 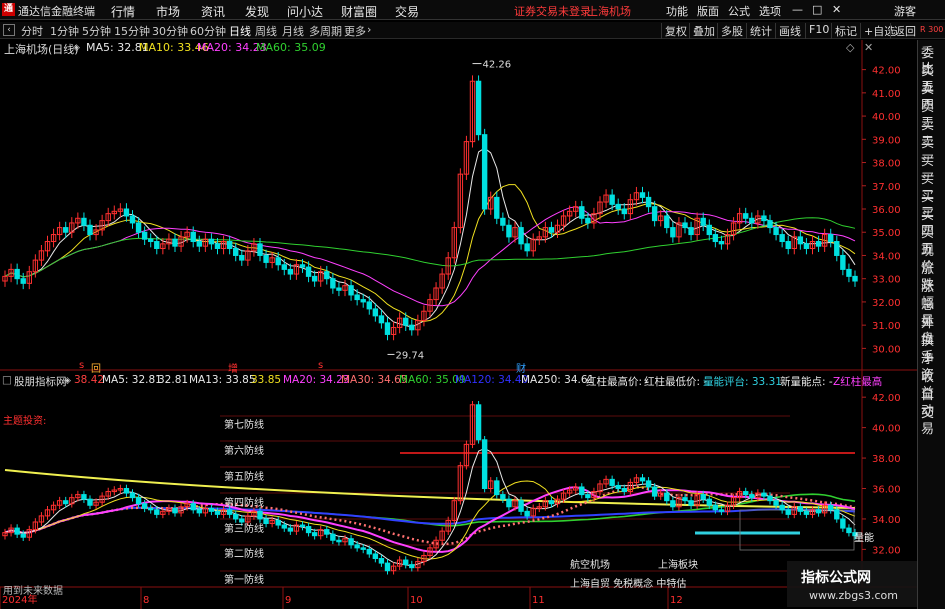 What do you see at coordinates (257, 11) in the screenshot?
I see `menu-item-discover: 发现` at bounding box center [257, 11].